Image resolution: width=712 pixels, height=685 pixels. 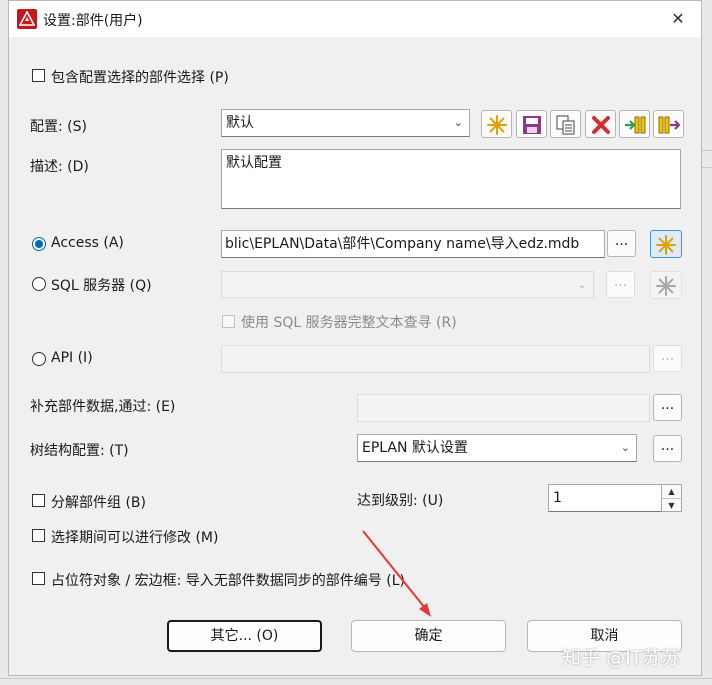 I want to click on delete-config-button, so click(x=600, y=124).